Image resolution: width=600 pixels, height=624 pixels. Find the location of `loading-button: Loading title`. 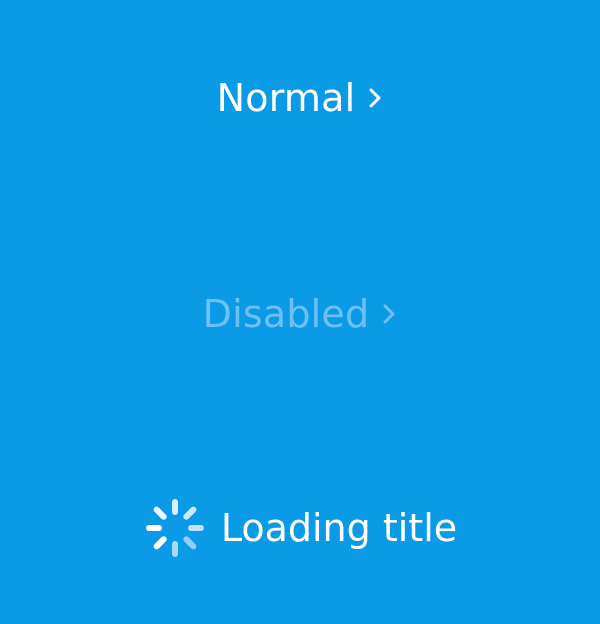

loading-button: Loading title is located at coordinates (300, 528).